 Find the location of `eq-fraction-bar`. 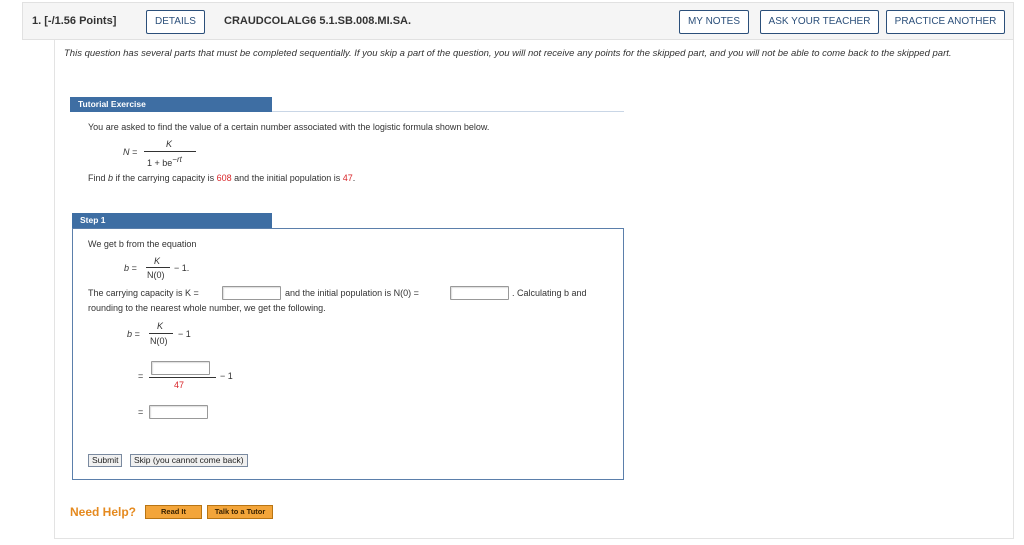

eq-fraction-bar is located at coordinates (158, 267).